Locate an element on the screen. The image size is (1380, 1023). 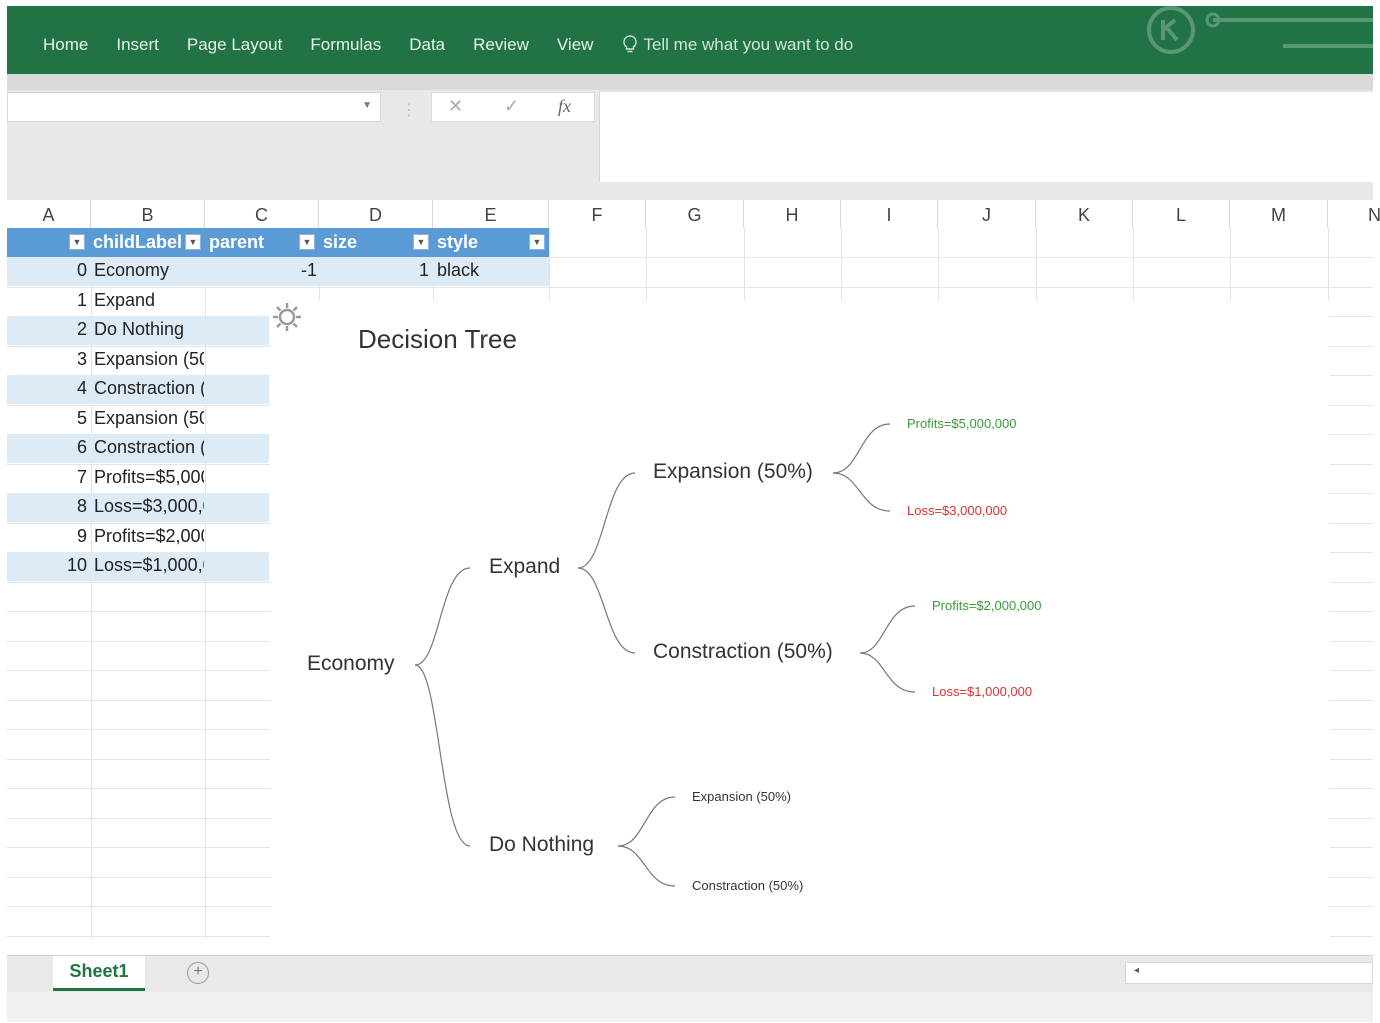
edge-expand-expansion is located at coordinates (606, 520).